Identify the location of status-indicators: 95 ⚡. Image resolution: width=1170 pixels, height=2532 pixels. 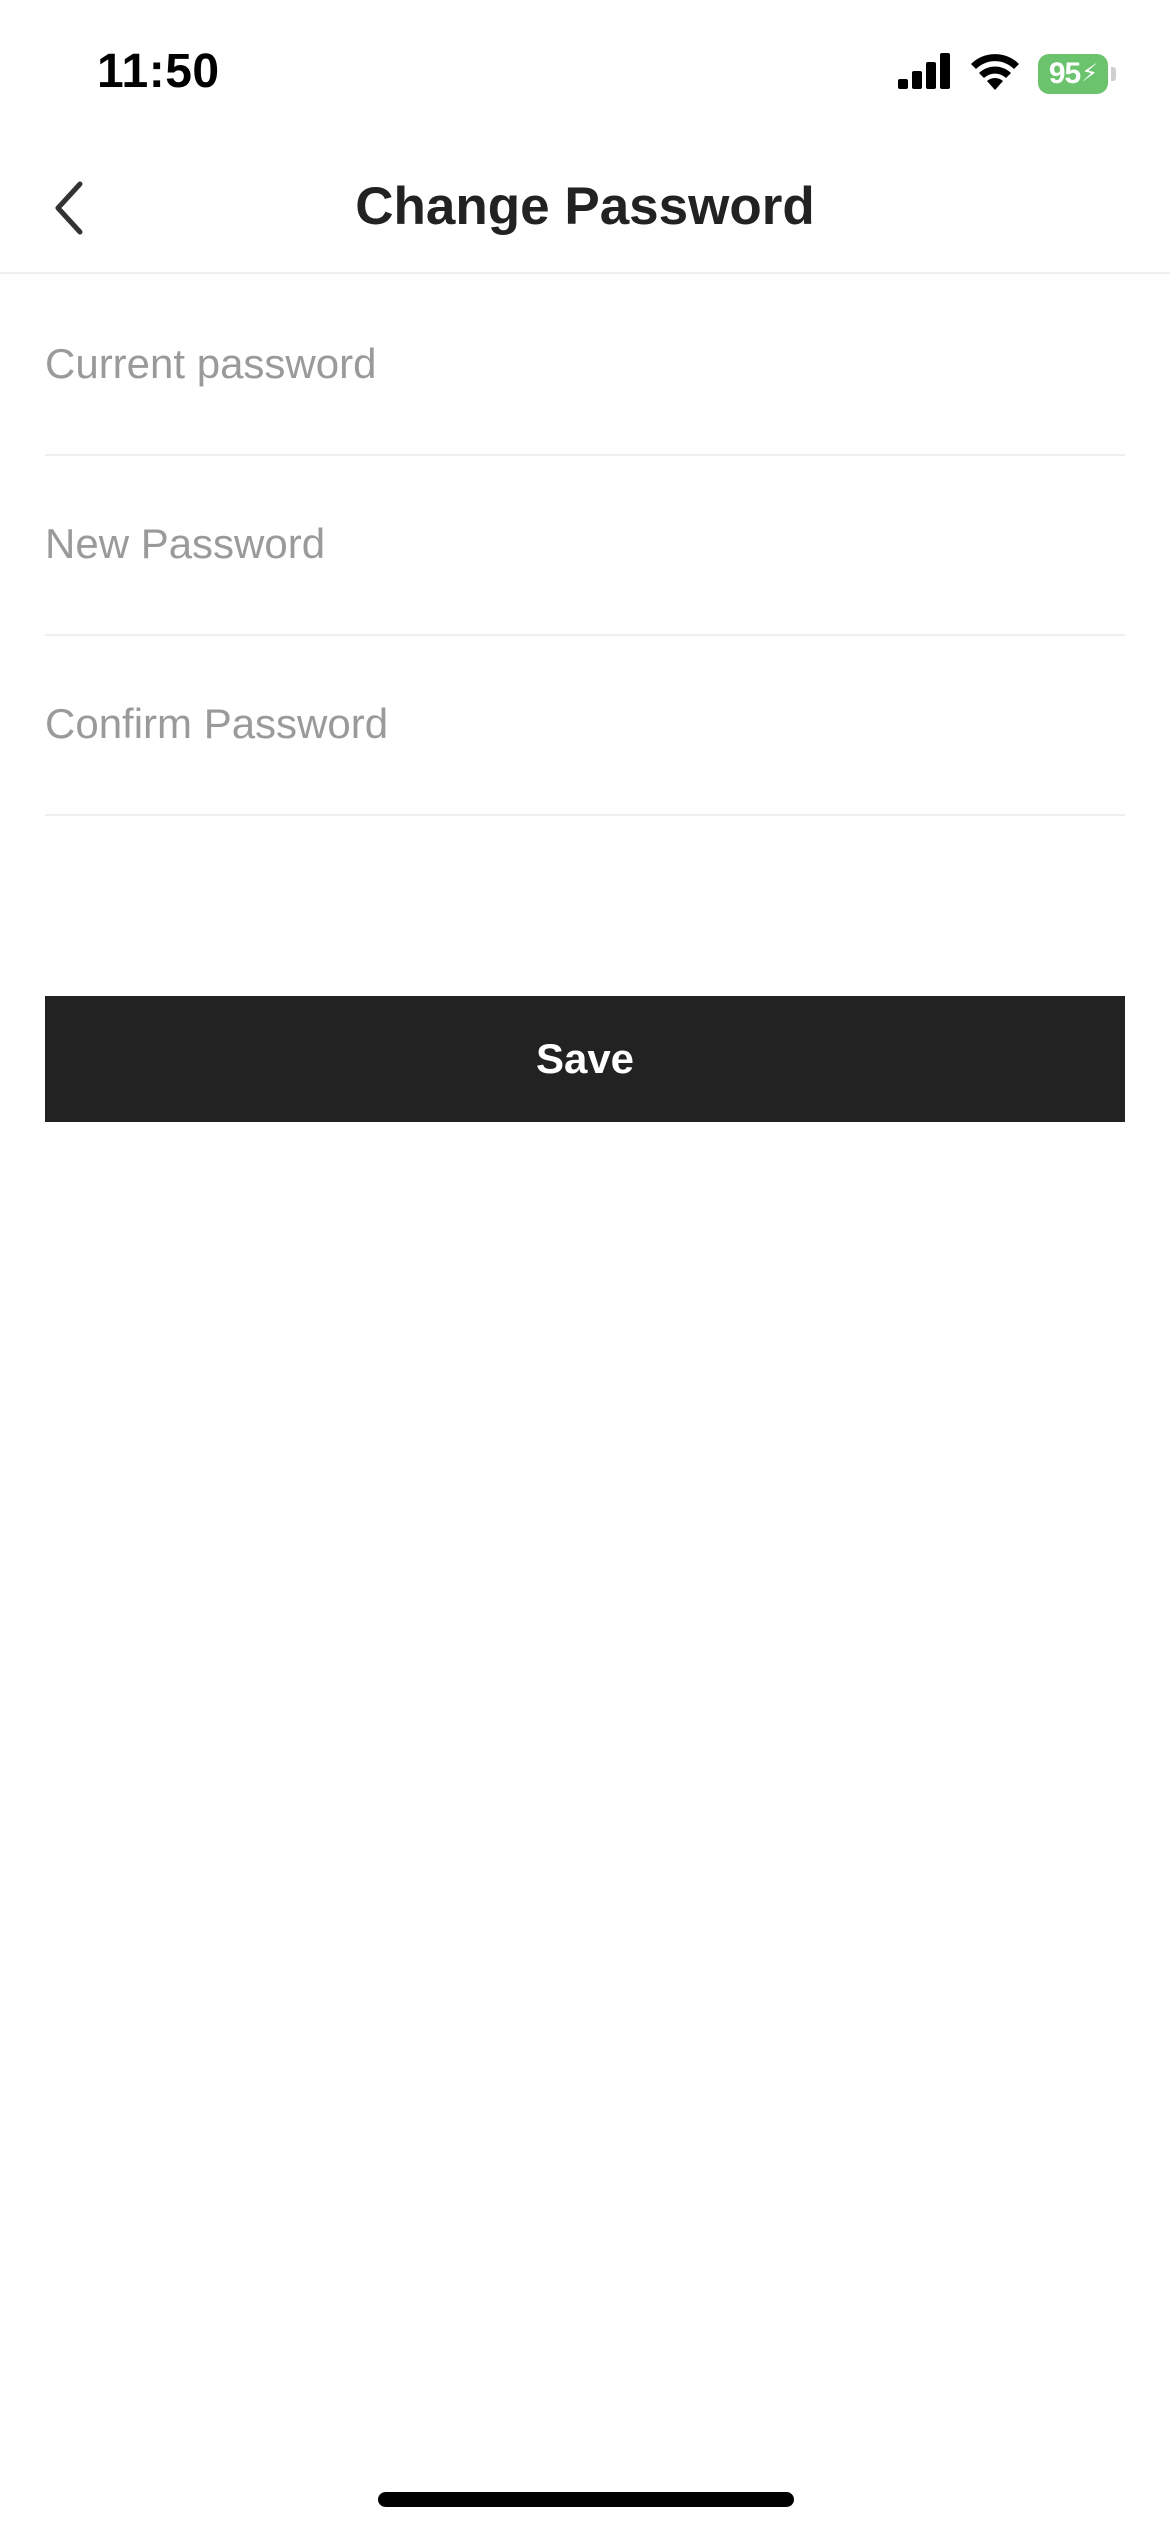
(1007, 73).